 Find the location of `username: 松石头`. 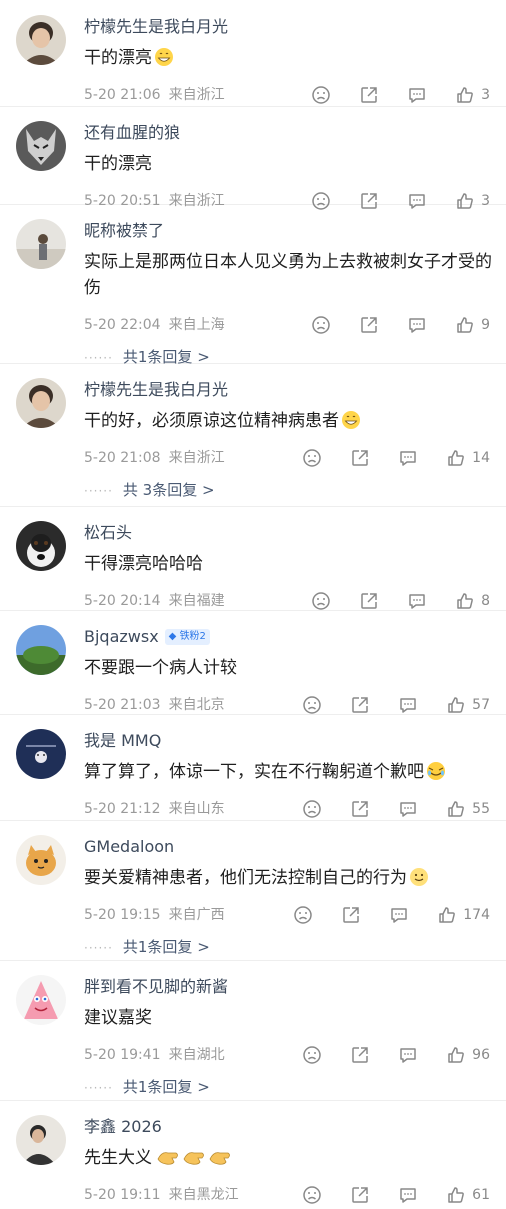

username: 松石头 is located at coordinates (108, 533).